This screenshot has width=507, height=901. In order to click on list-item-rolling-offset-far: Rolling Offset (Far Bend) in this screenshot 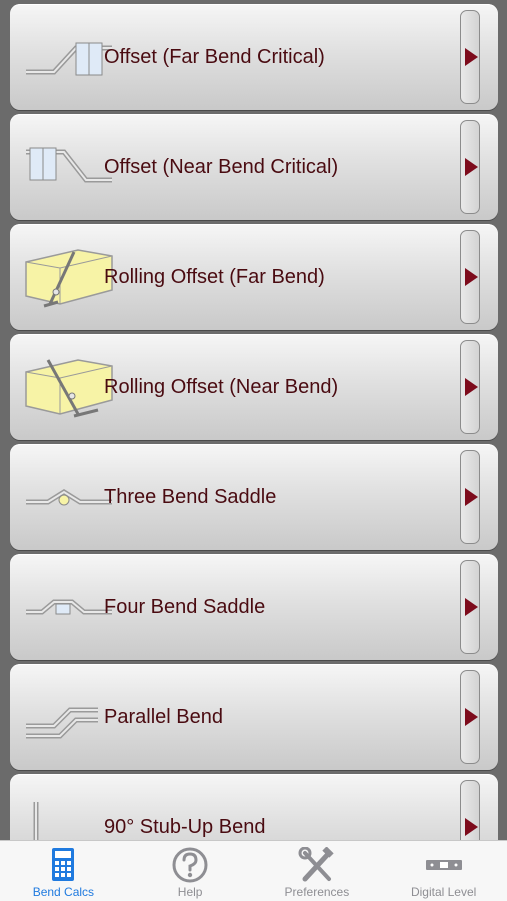, I will do `click(254, 277)`.